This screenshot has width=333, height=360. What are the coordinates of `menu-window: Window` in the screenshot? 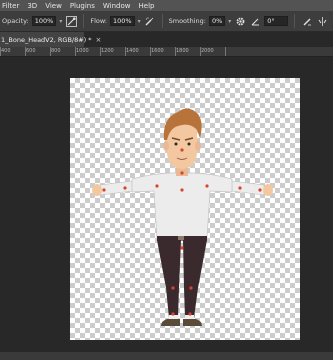 It's located at (117, 6).